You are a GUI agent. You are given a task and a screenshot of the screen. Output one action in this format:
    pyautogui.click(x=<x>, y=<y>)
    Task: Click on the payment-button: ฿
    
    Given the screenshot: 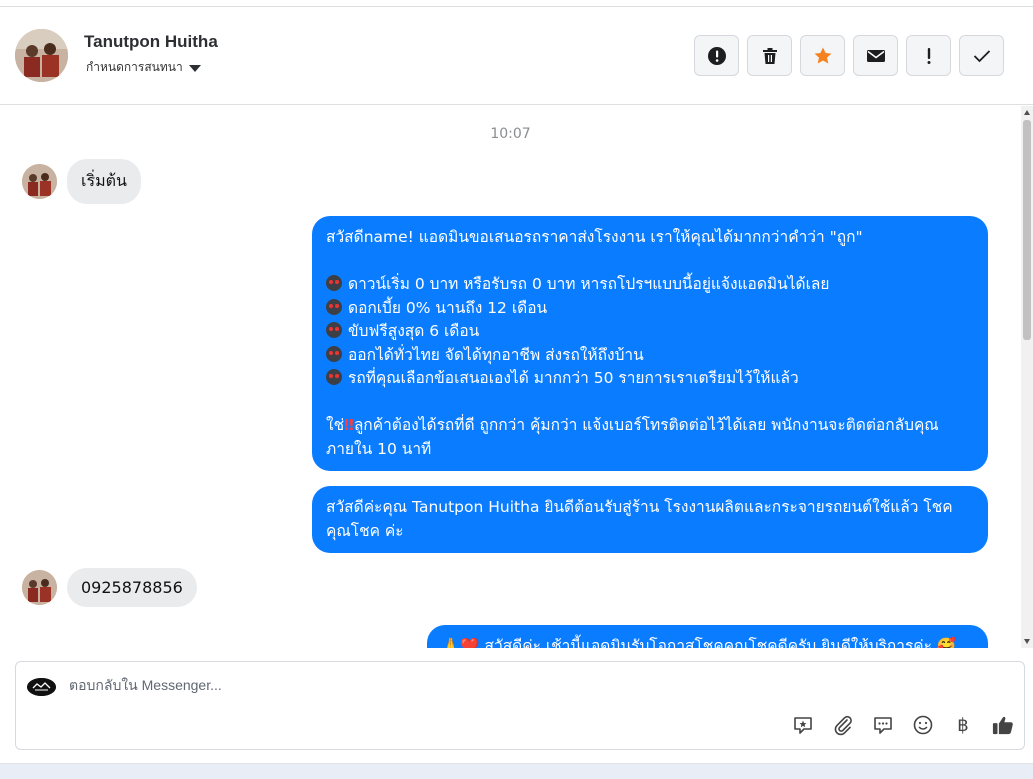 What is the action you would take?
    pyautogui.click(x=963, y=725)
    